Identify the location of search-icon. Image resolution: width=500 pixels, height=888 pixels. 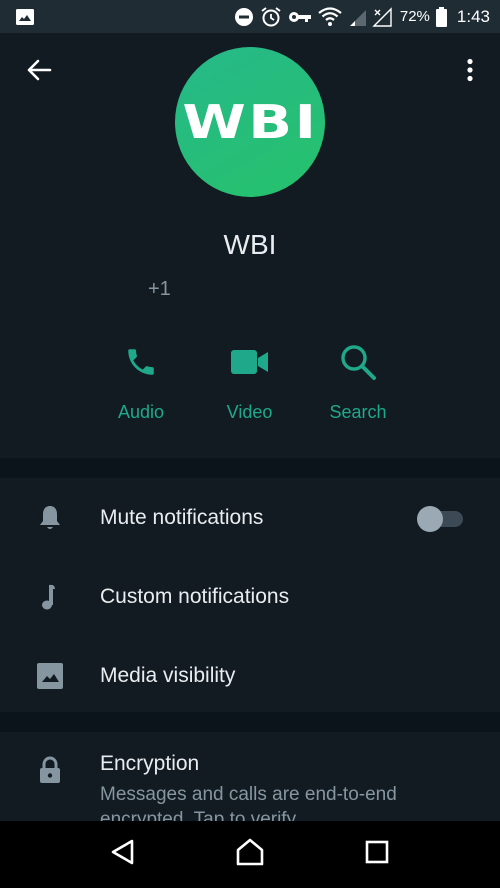
(358, 362).